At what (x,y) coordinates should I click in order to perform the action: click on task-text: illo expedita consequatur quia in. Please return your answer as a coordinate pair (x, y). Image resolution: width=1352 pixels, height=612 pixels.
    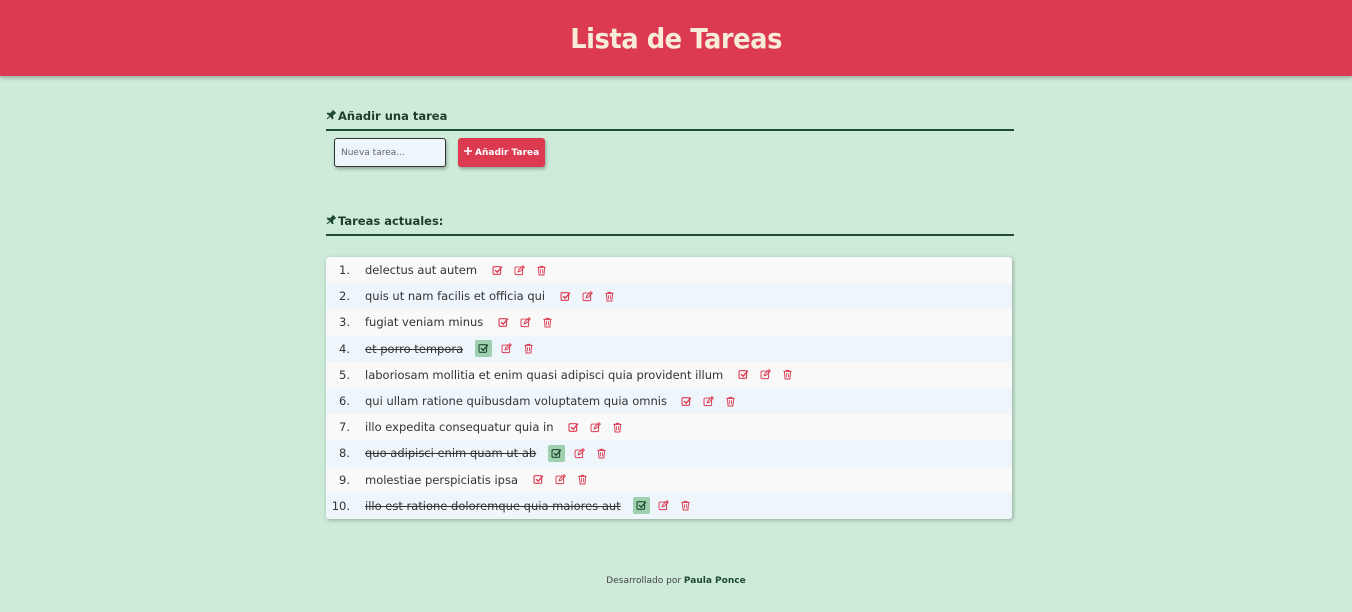
    Looking at the image, I should click on (459, 427).